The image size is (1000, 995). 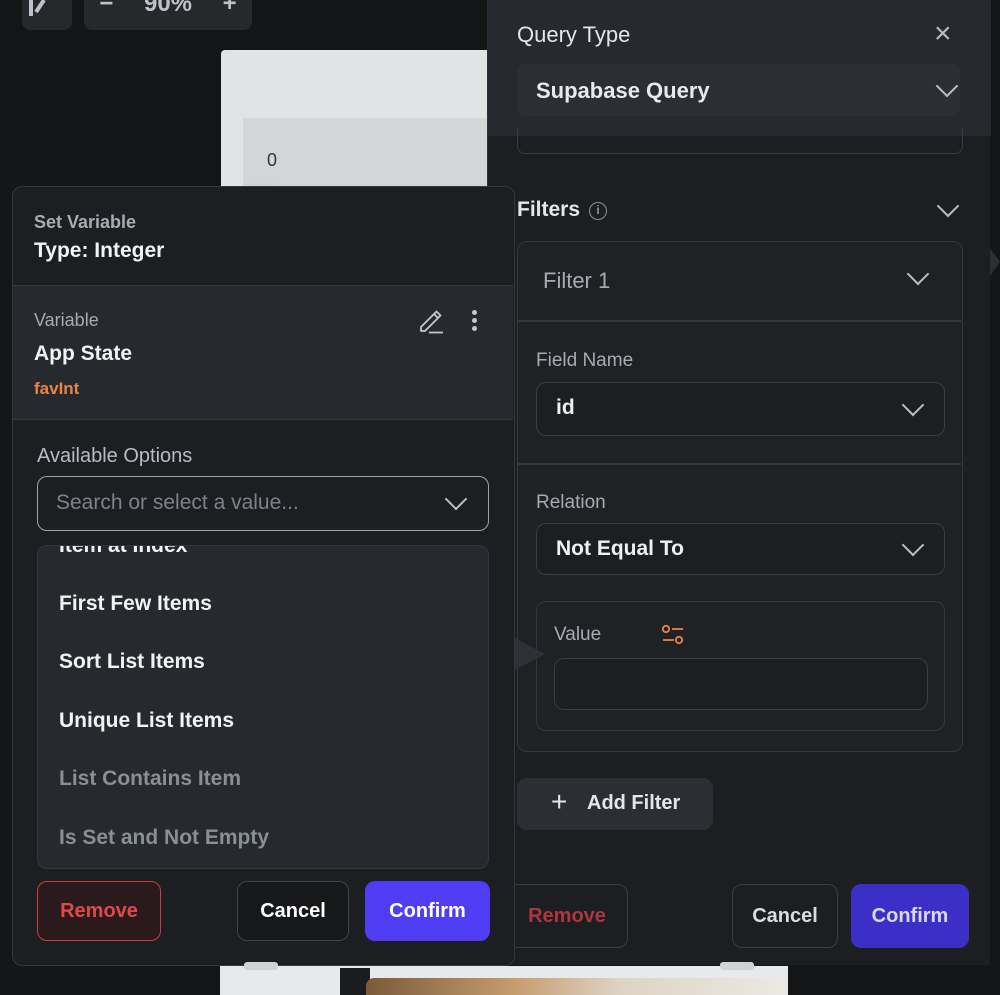 I want to click on set-variable-header: Set Variable Type: Integer, so click(x=263, y=235).